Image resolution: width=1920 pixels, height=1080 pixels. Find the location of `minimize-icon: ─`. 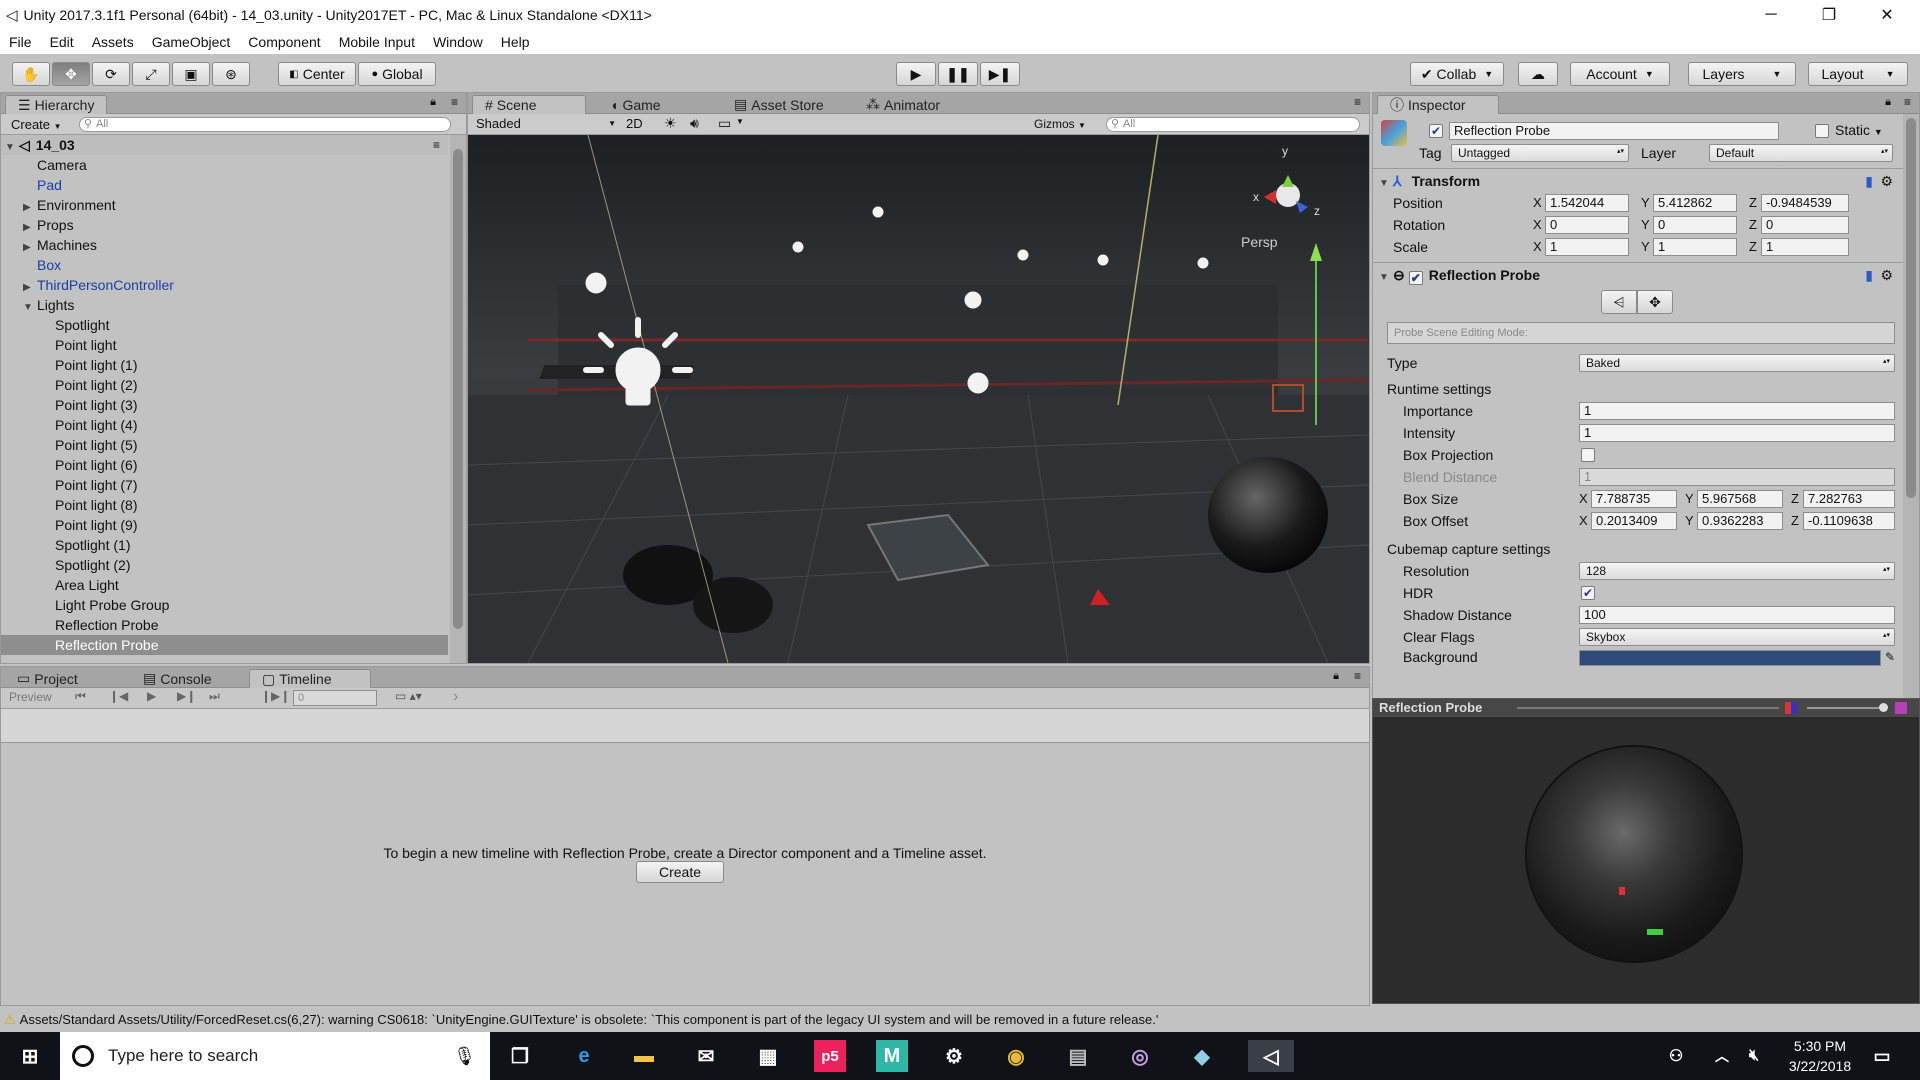

minimize-icon: ─ is located at coordinates (1771, 15).